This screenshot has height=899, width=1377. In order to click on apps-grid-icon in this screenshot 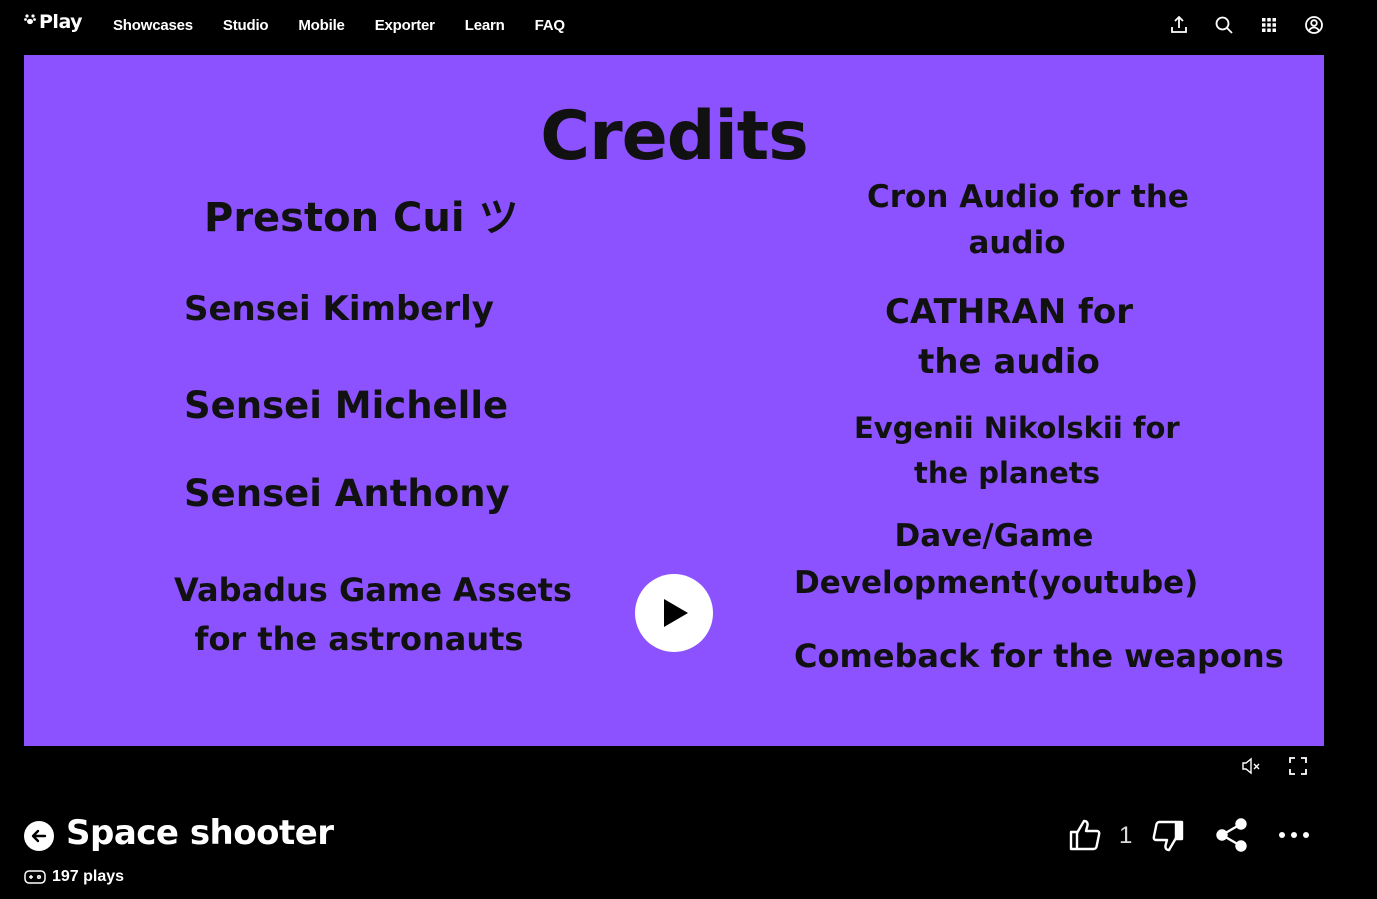, I will do `click(1269, 25)`.